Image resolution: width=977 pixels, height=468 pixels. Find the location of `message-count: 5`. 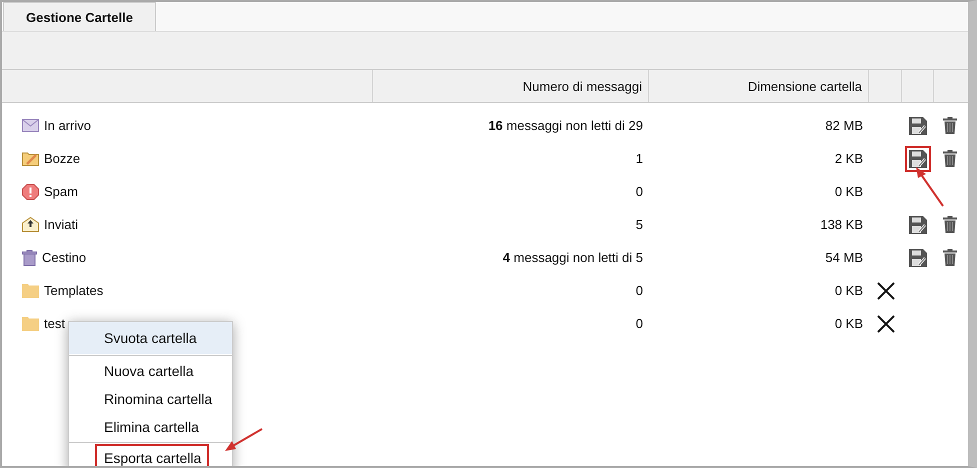

message-count: 5 is located at coordinates (639, 224).